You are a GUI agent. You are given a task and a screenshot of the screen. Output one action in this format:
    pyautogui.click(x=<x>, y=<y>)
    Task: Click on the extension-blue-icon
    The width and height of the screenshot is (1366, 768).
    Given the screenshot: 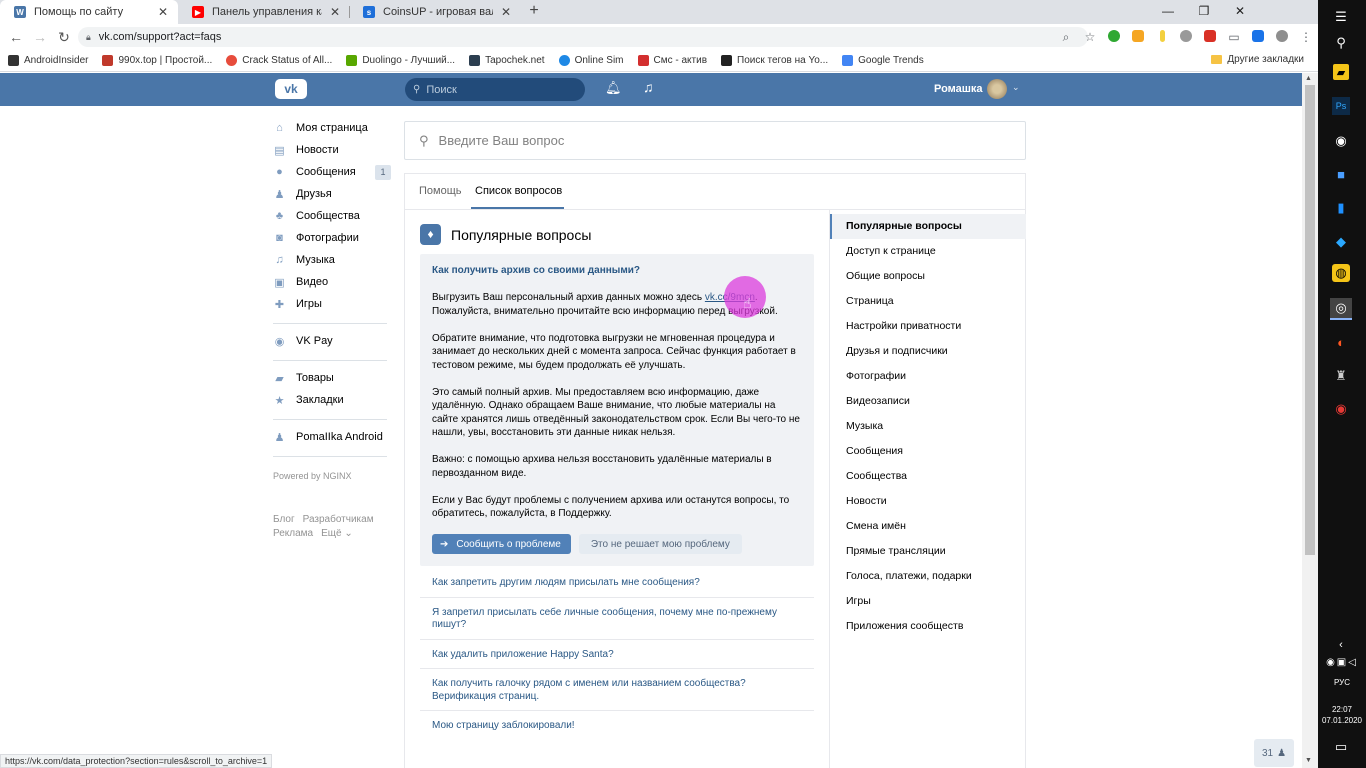 What is the action you would take?
    pyautogui.click(x=1258, y=37)
    